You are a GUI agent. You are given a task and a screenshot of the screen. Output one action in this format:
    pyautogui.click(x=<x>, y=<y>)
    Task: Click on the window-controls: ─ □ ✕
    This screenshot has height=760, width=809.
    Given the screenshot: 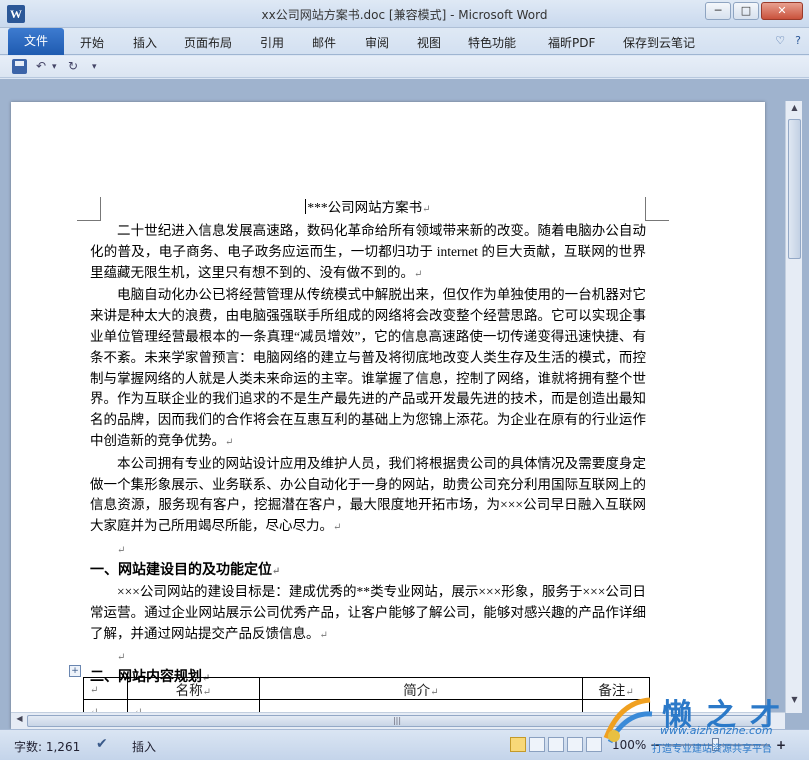 What is the action you would take?
    pyautogui.click(x=754, y=11)
    